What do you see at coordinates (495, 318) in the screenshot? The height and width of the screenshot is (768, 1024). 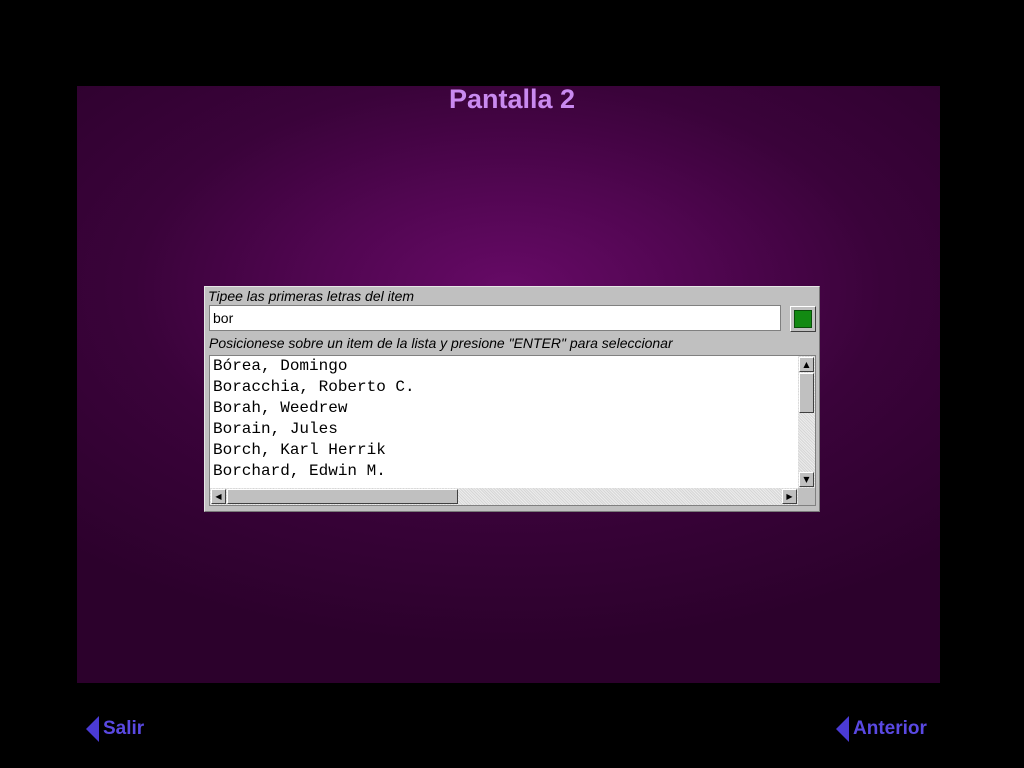 I see `search-input` at bounding box center [495, 318].